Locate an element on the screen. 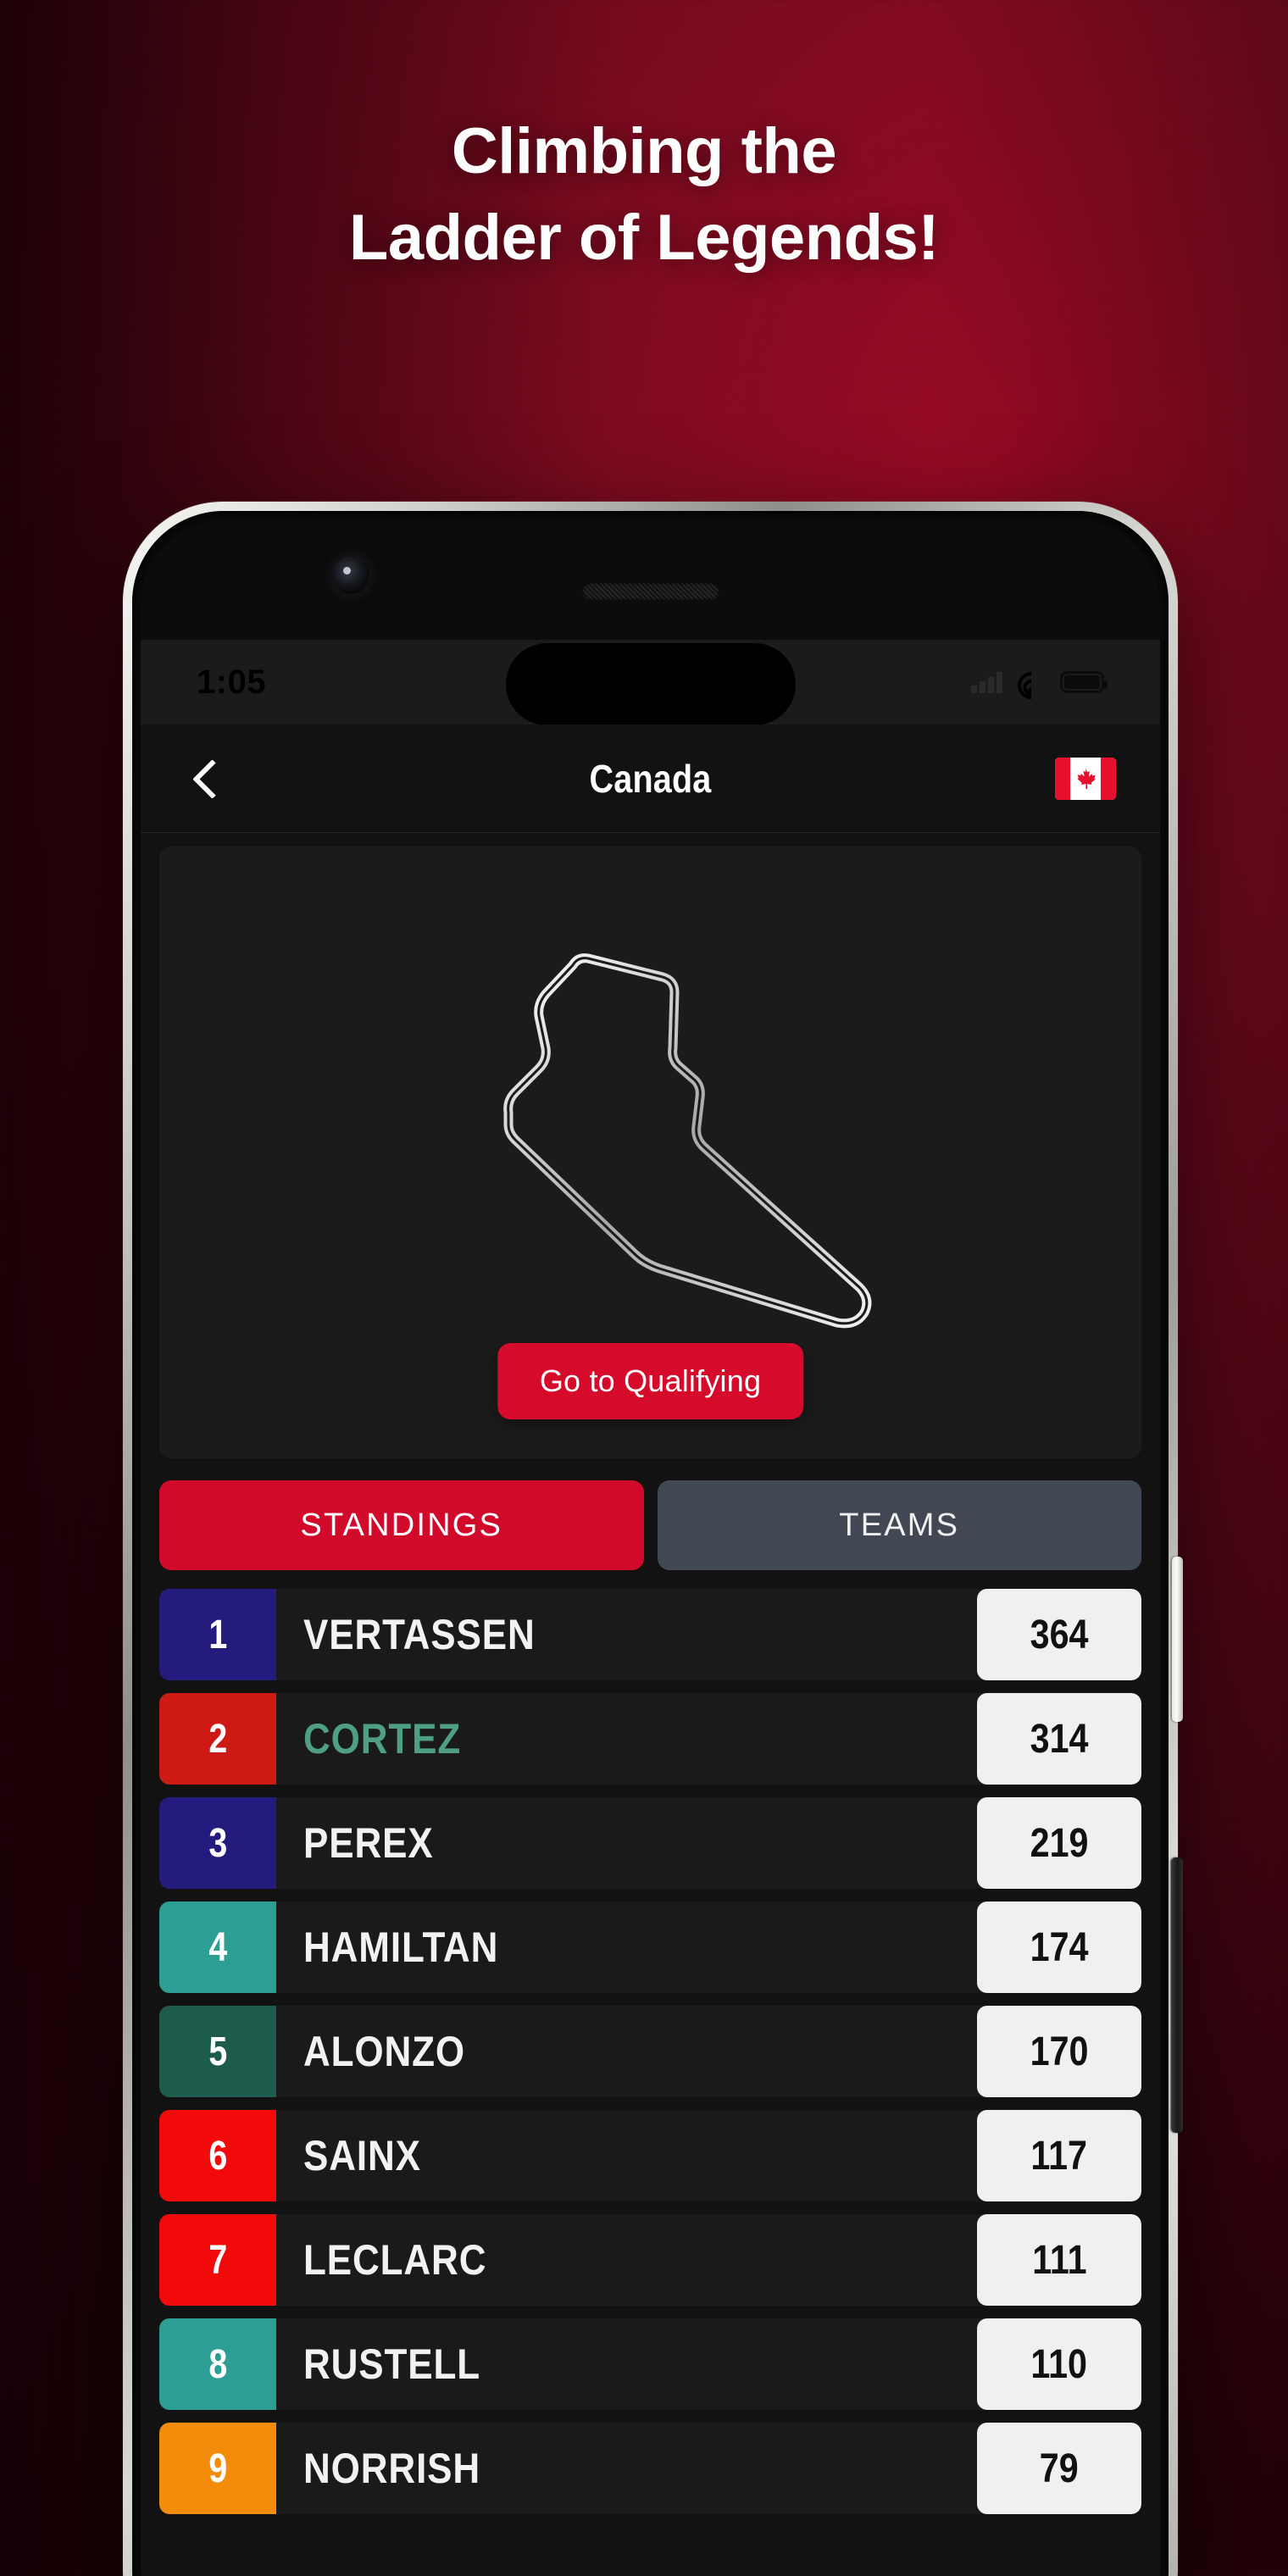 The width and height of the screenshot is (1288, 2576). position-badge: 3 is located at coordinates (218, 1843).